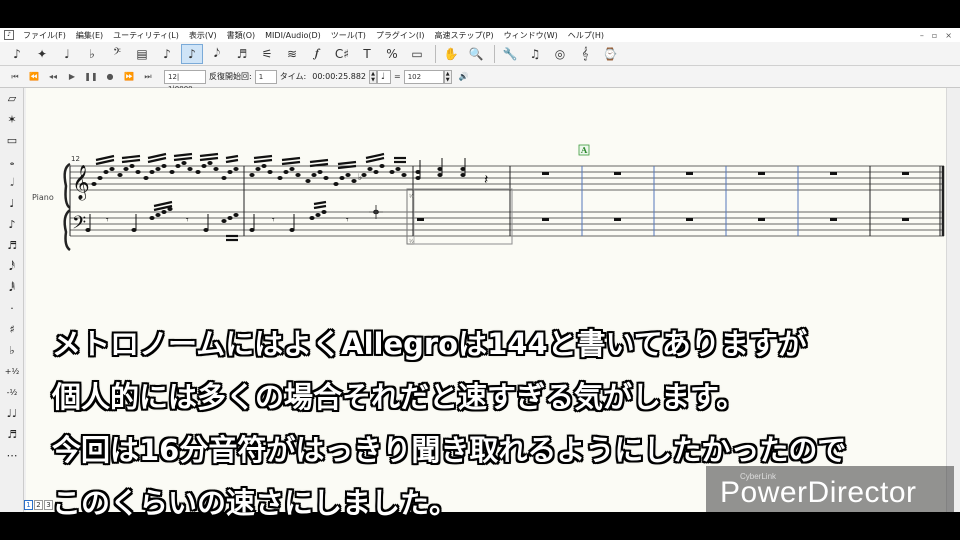 The height and width of the screenshot is (540, 960). What do you see at coordinates (464, 77) in the screenshot?
I see `speaker-icon: 🔊` at bounding box center [464, 77].